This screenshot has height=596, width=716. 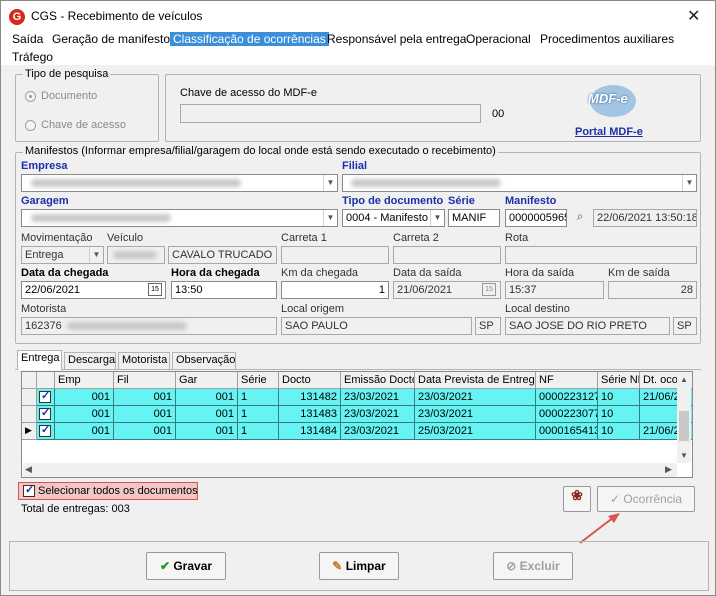 I want to click on excluir-button: ⊘ Excluir, so click(x=533, y=566).